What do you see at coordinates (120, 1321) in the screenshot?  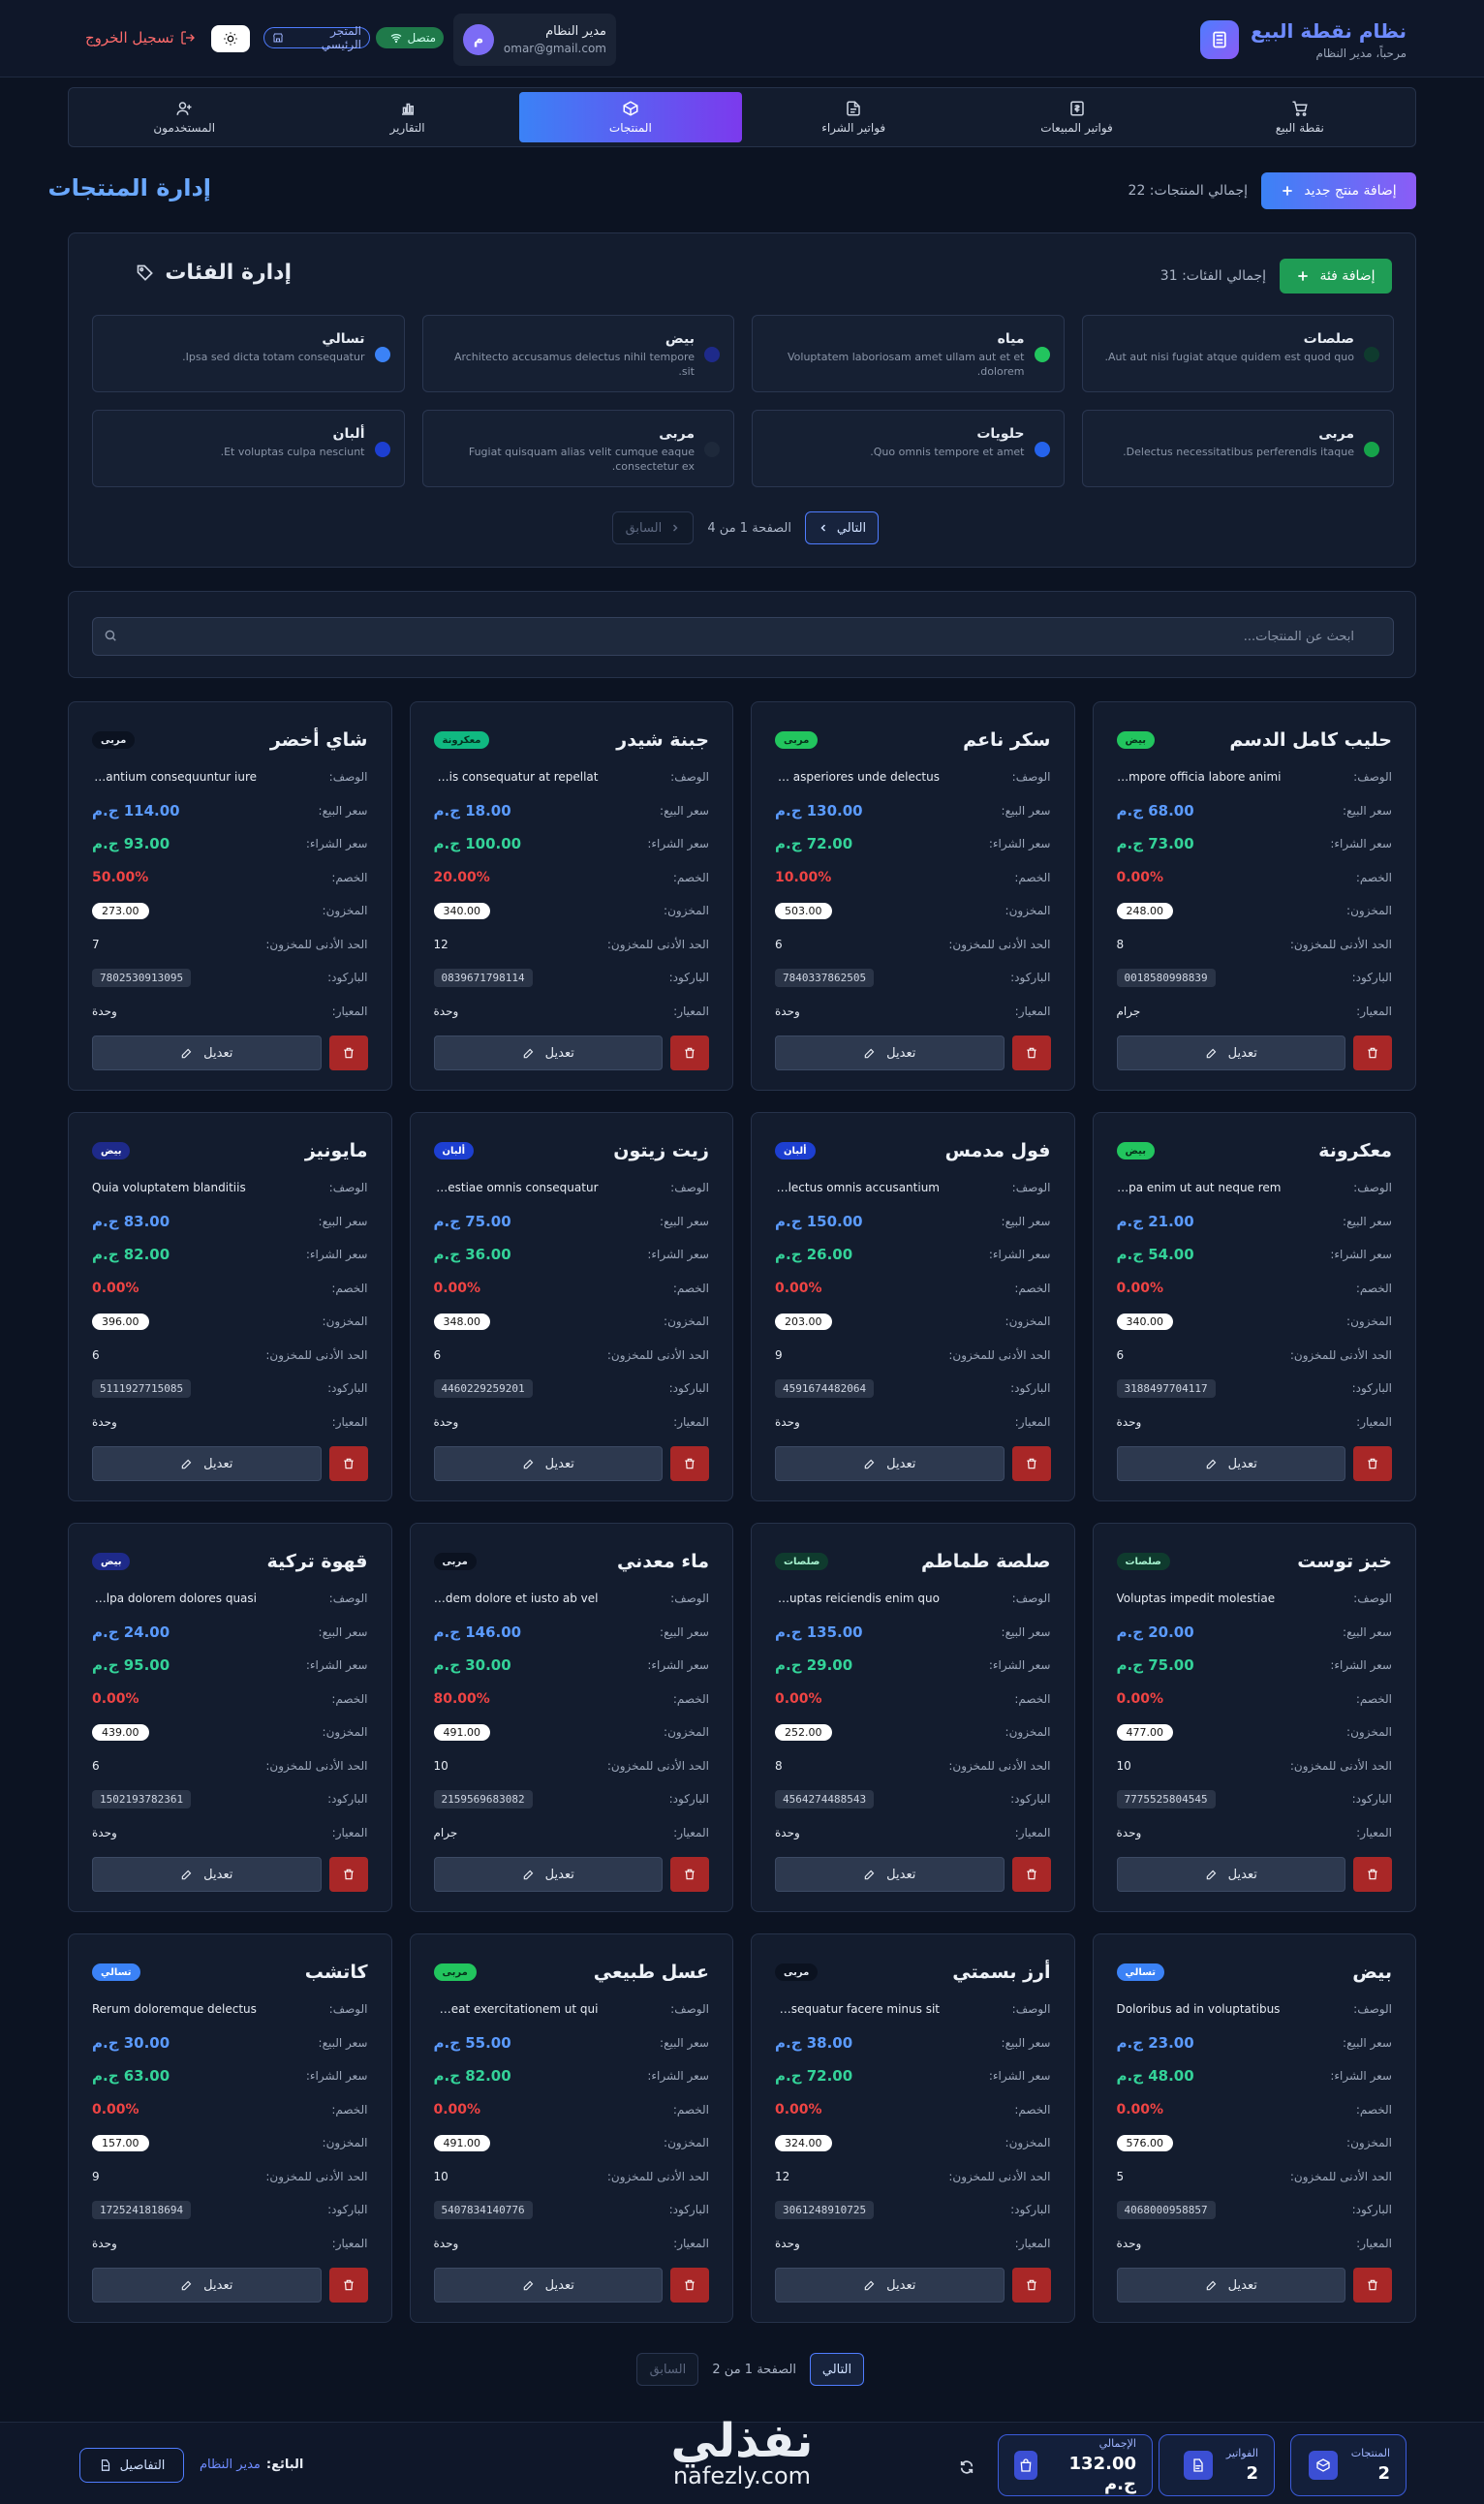 I see `stock-badge: 396.00` at bounding box center [120, 1321].